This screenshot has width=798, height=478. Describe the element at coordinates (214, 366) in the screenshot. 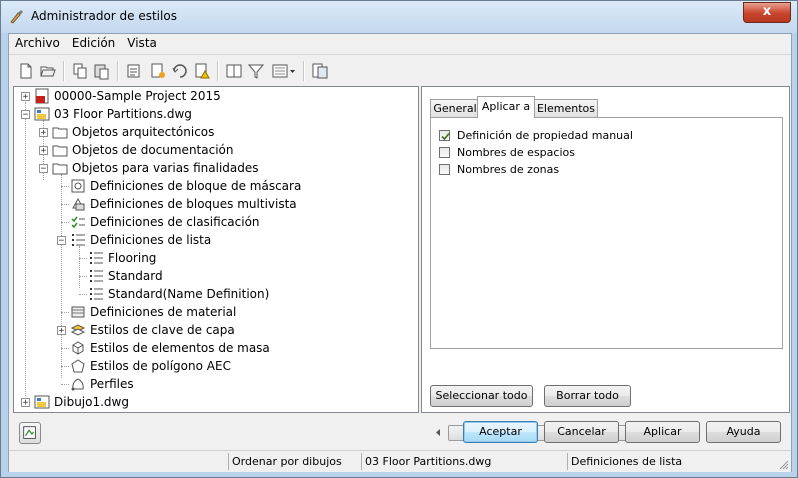

I see `tree-item-aec-polygon-styles: Estilos de polígono AEC` at that location.